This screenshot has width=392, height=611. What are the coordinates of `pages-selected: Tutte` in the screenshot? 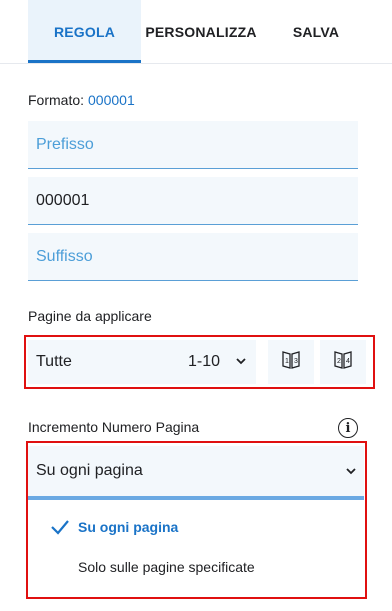 It's located at (54, 361).